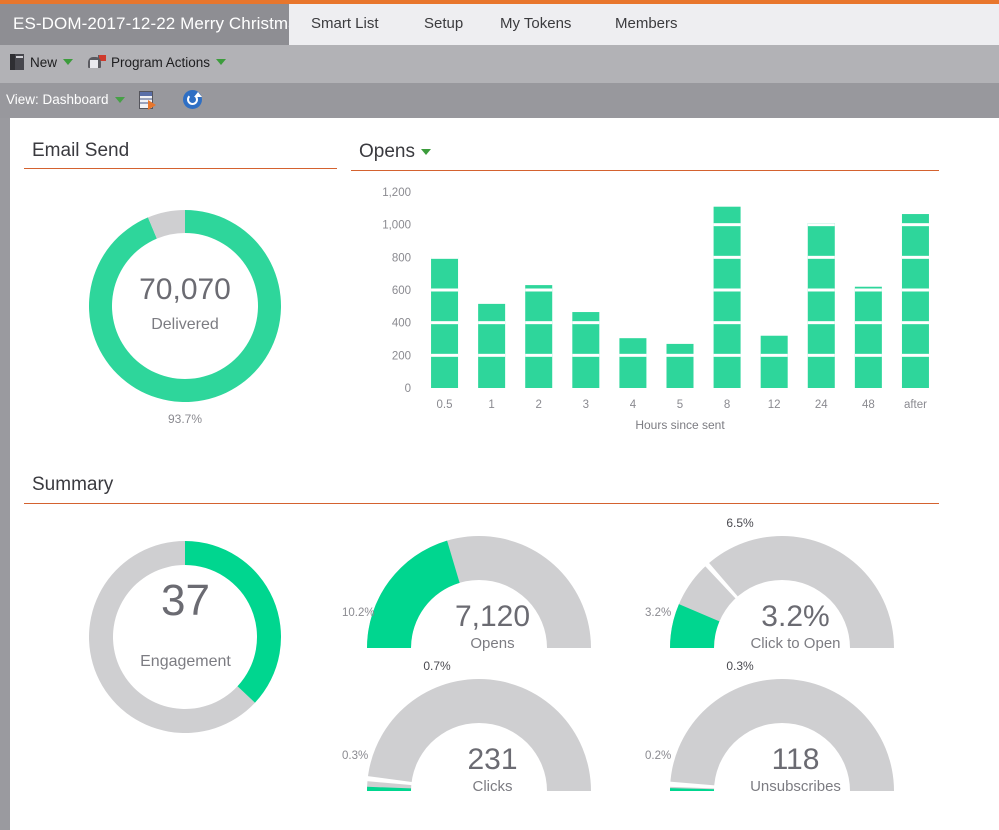 This screenshot has width=999, height=830. What do you see at coordinates (17, 62) in the screenshot?
I see `new-document-icon` at bounding box center [17, 62].